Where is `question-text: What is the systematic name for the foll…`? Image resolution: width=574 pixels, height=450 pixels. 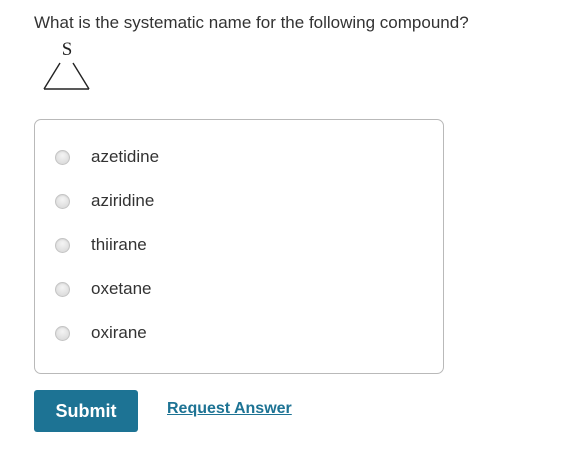
question-text: What is the systematic name for the foll… is located at coordinates (251, 22).